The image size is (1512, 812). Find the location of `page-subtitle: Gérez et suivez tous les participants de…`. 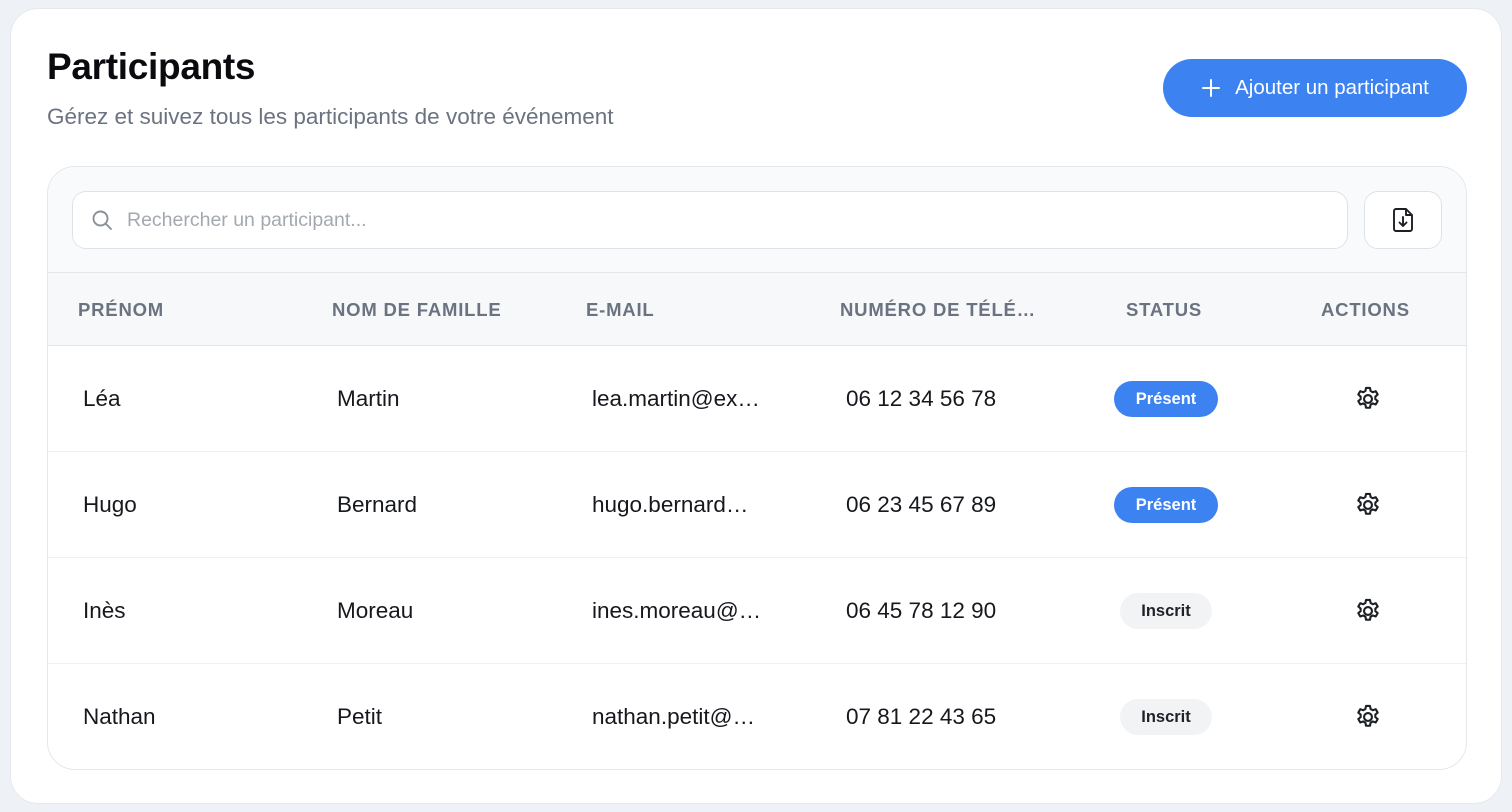

page-subtitle: Gérez et suivez tous les participants de… is located at coordinates (330, 116).